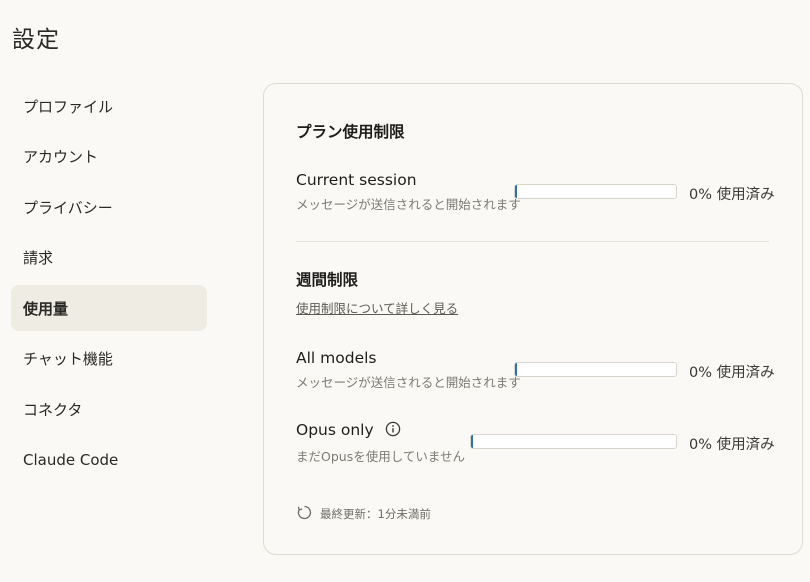 The image size is (810, 582). Describe the element at coordinates (393, 431) in the screenshot. I see `info-icon` at that location.